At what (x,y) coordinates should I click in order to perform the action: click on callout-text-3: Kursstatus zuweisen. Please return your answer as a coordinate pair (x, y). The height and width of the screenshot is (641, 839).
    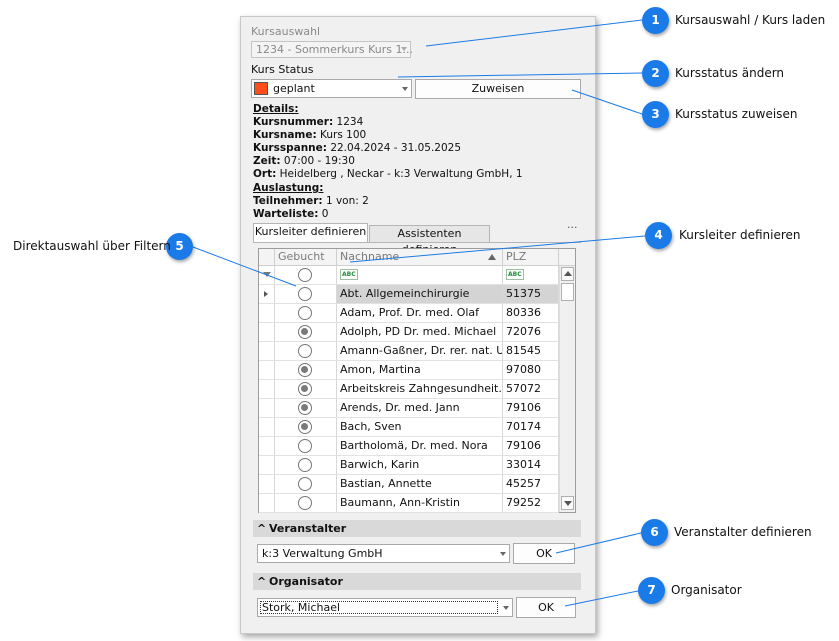
    Looking at the image, I should click on (736, 114).